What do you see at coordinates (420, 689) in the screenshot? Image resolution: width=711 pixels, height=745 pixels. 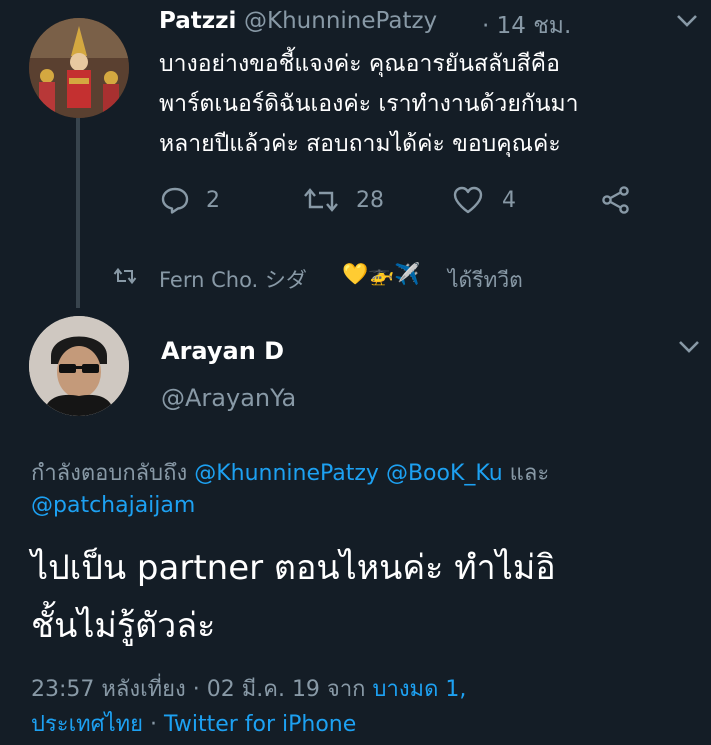 I see `location-link: บางมด 1,` at bounding box center [420, 689].